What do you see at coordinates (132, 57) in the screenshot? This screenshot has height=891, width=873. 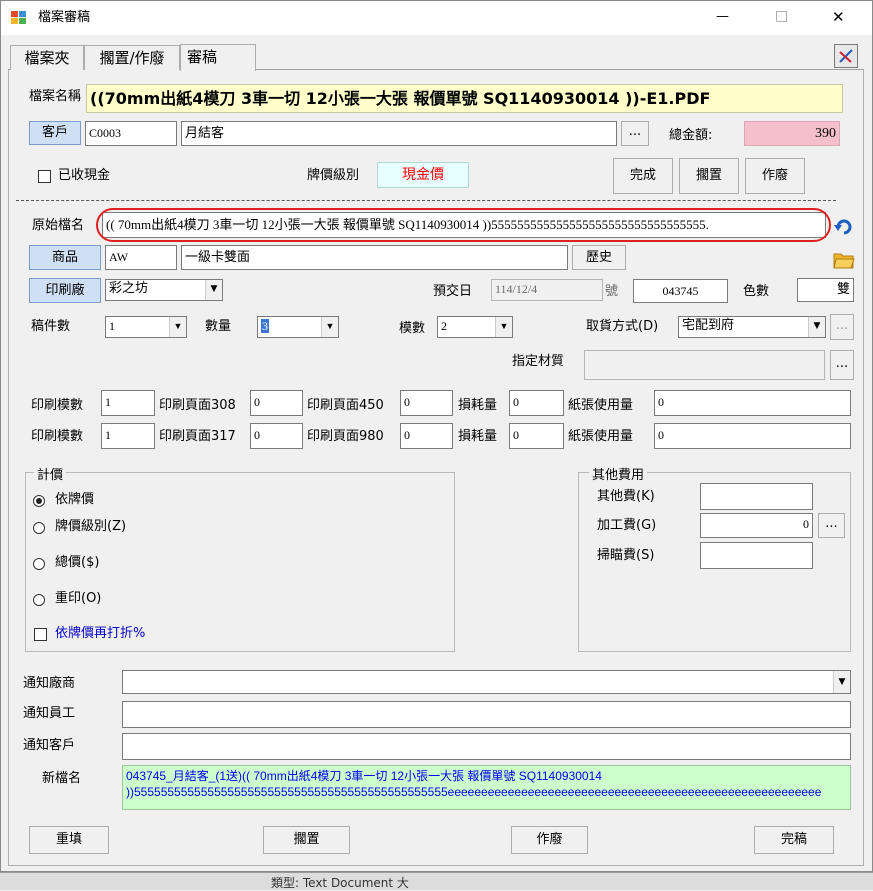 I see `tab-hold-void: 擱置/作廢` at bounding box center [132, 57].